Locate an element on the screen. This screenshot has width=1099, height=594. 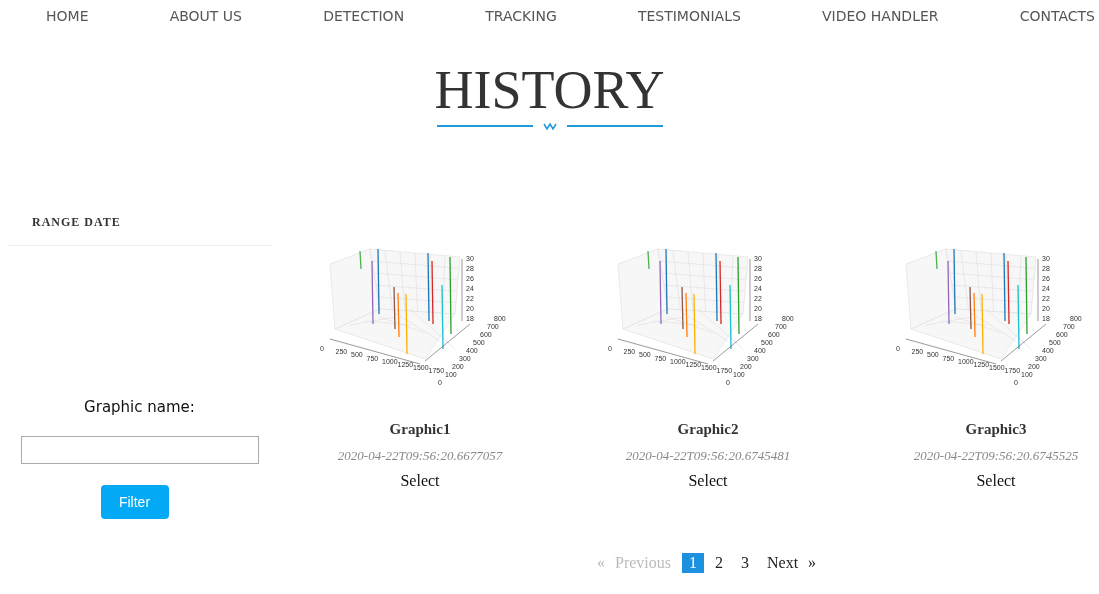
page-title: HISTORY is located at coordinates (549, 90).